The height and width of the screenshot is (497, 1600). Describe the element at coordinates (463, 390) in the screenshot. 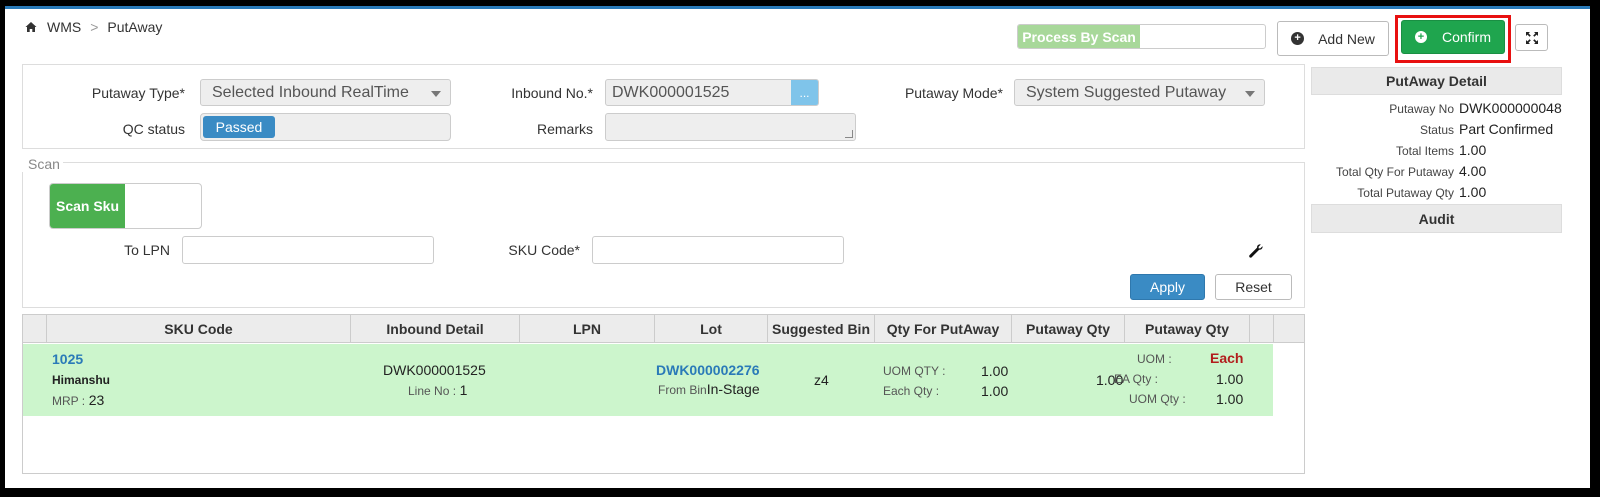

I see `line-no-value: 1` at that location.